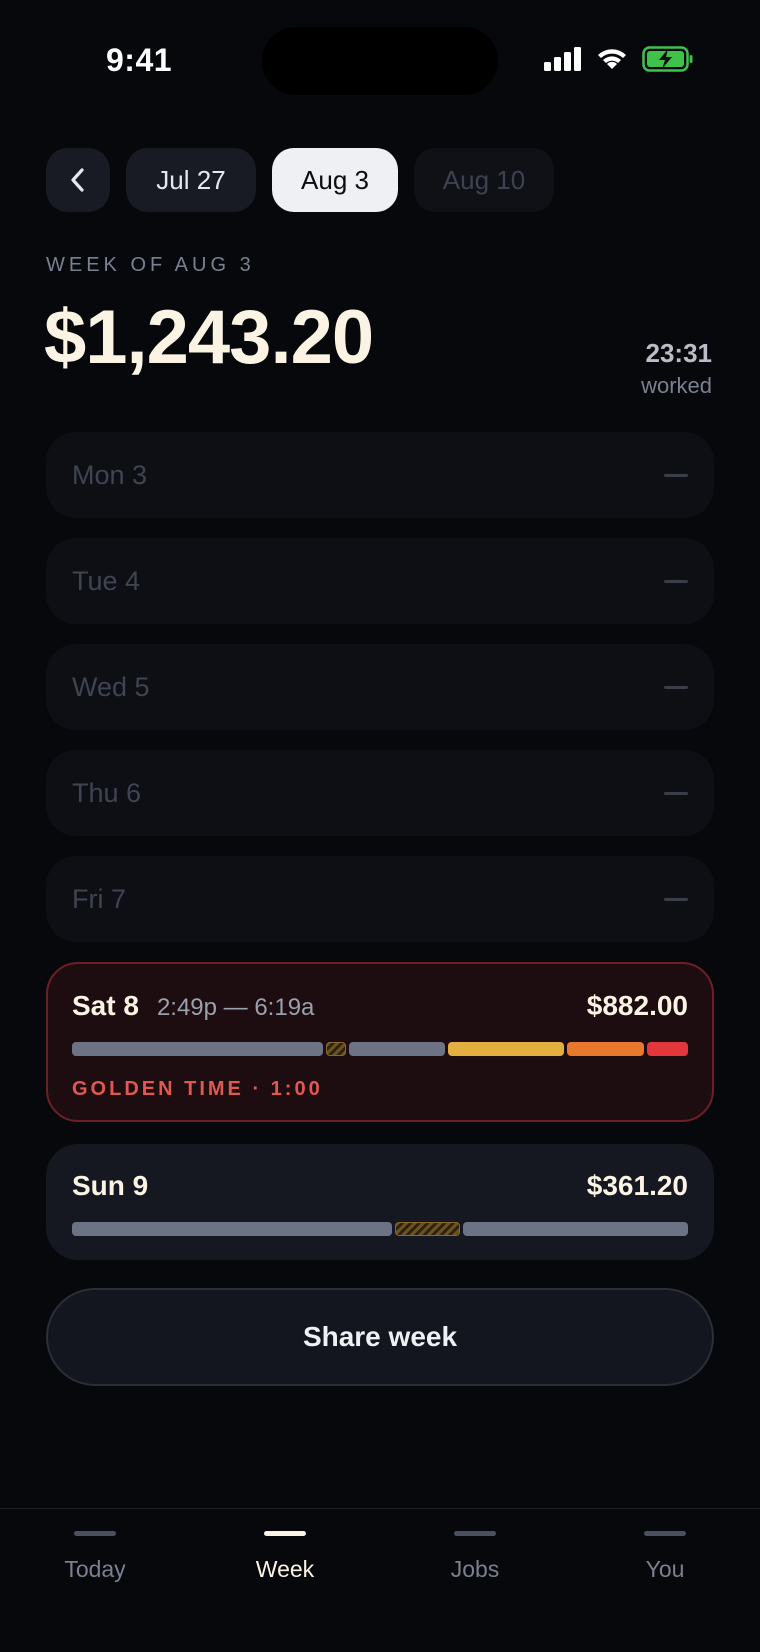 This screenshot has height=1652, width=760. I want to click on tab-today: Today, so click(95, 1580).